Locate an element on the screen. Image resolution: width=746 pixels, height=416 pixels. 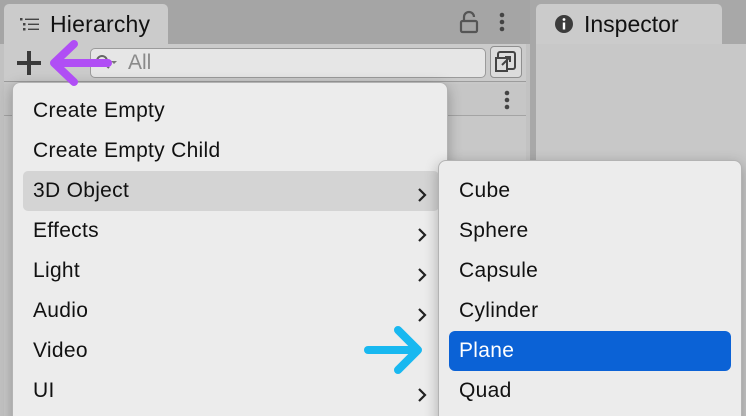
menu-item-effects: Effects is located at coordinates (231, 231).